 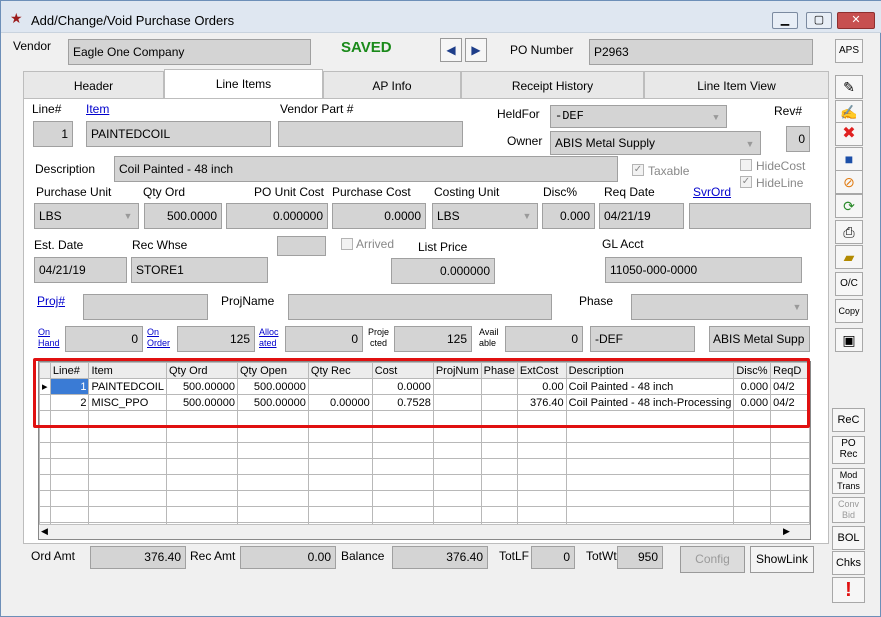 I want to click on scroll-left-icon: ◀, so click(x=44, y=531).